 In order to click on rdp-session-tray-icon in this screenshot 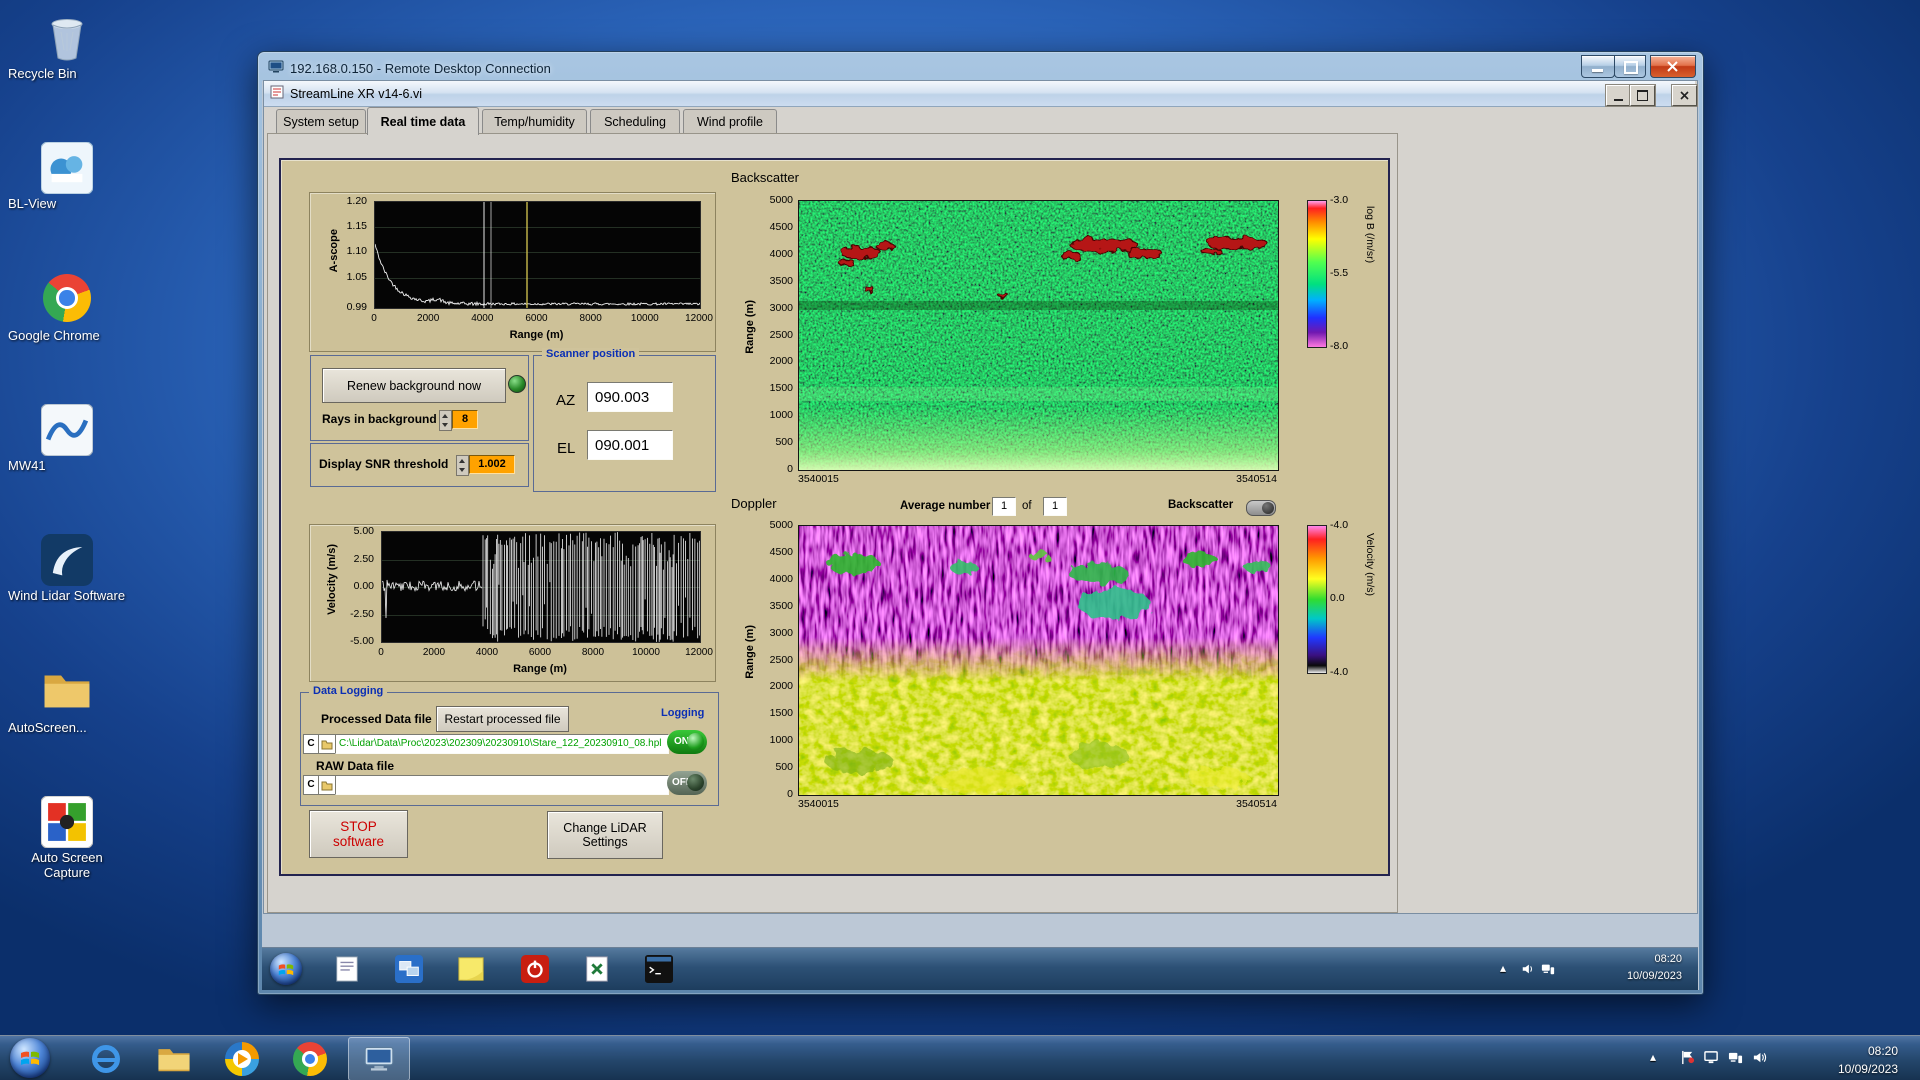, I will do `click(1711, 1057)`.